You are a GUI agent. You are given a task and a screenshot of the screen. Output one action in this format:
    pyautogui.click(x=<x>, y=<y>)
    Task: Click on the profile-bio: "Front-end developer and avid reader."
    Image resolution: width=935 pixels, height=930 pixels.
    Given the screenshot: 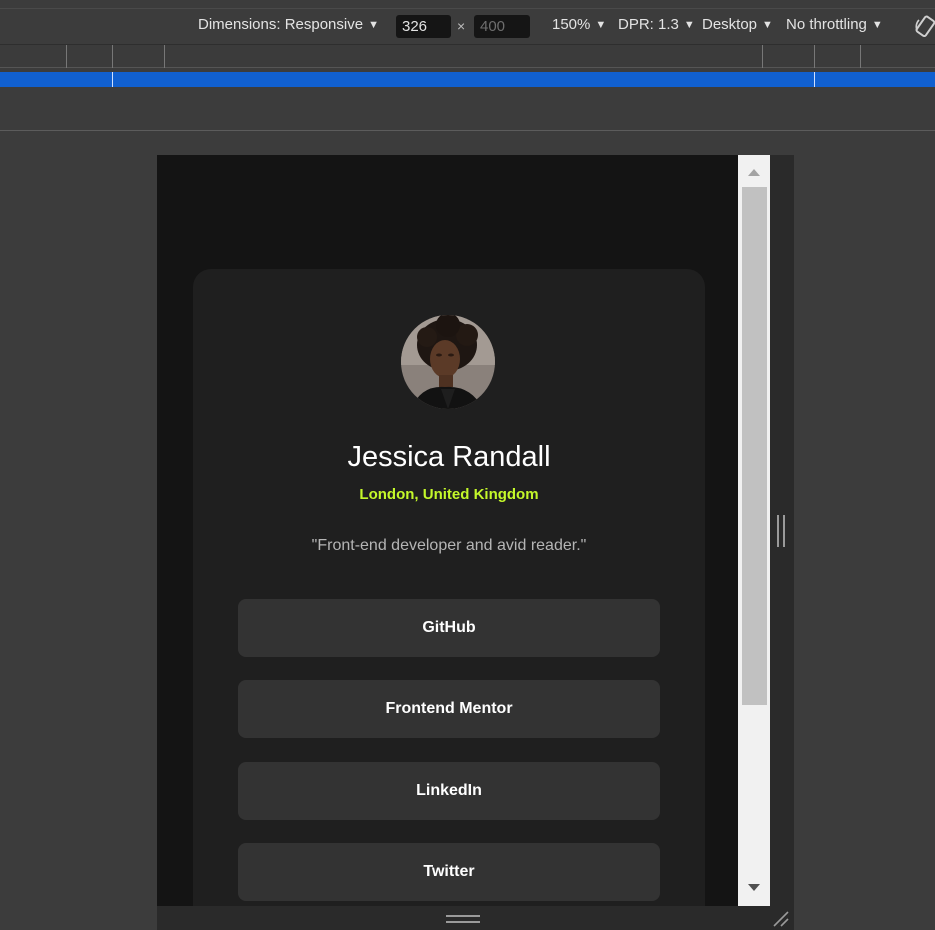 What is the action you would take?
    pyautogui.click(x=449, y=545)
    